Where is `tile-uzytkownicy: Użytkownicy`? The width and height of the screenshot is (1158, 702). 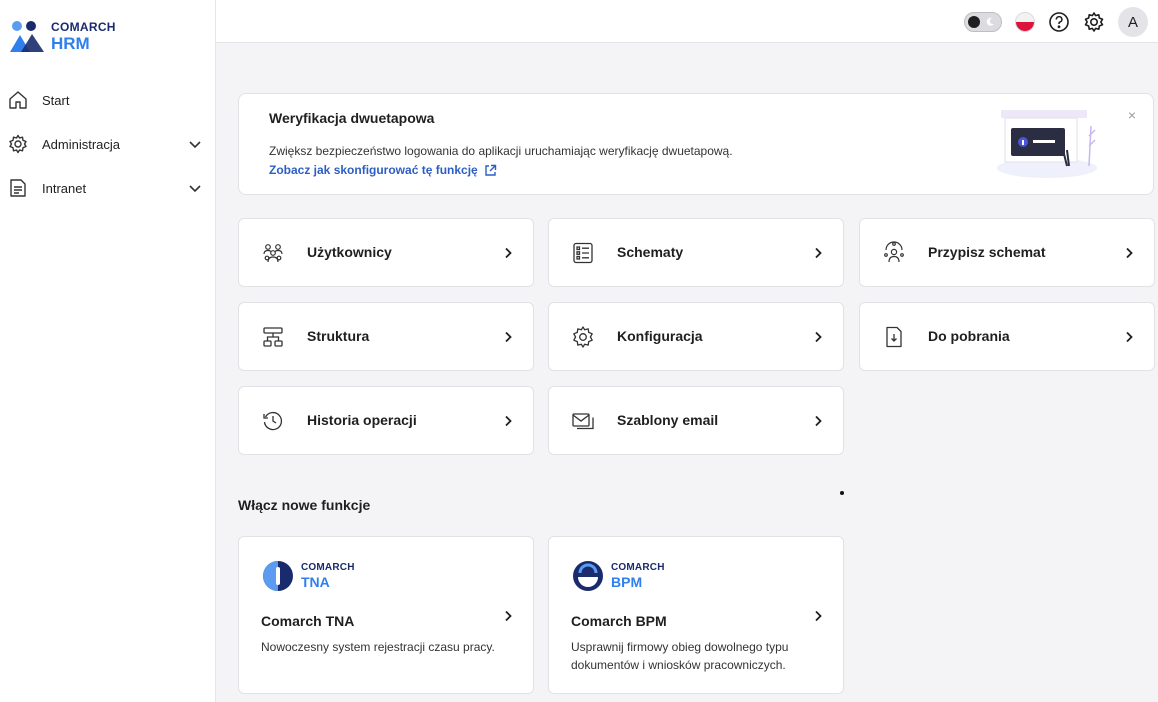 tile-uzytkownicy: Użytkownicy is located at coordinates (386, 252).